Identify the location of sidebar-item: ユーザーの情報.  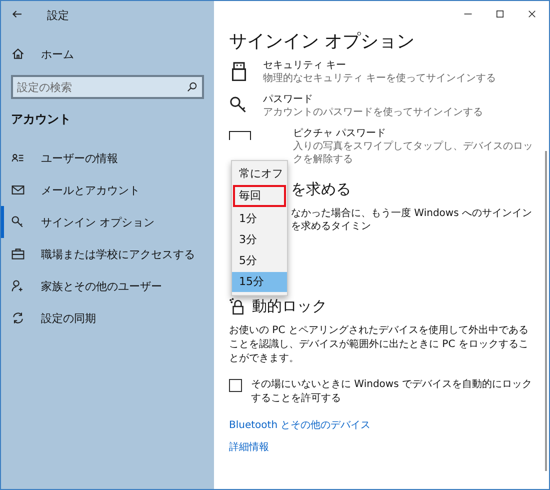
(107, 158).